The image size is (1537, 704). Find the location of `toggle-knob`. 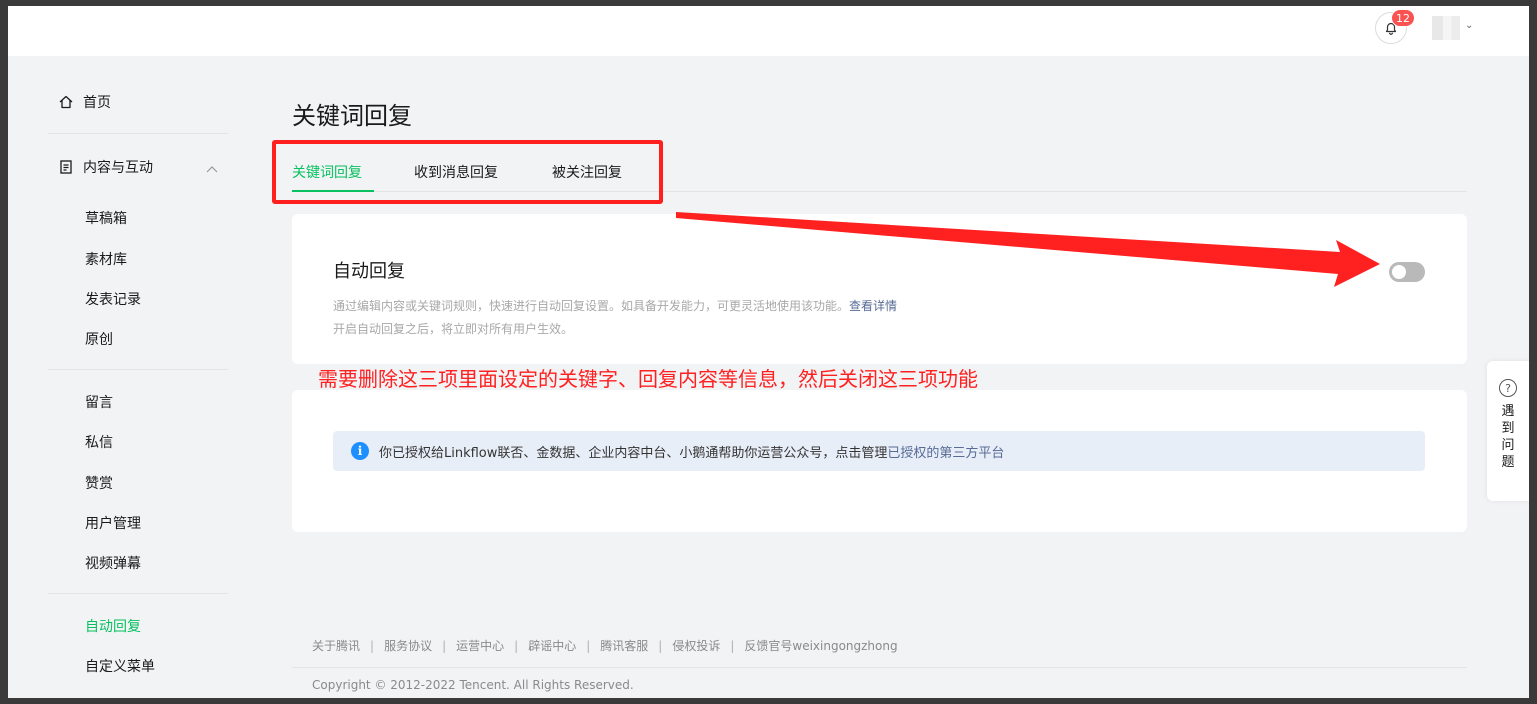

toggle-knob is located at coordinates (1399, 272).